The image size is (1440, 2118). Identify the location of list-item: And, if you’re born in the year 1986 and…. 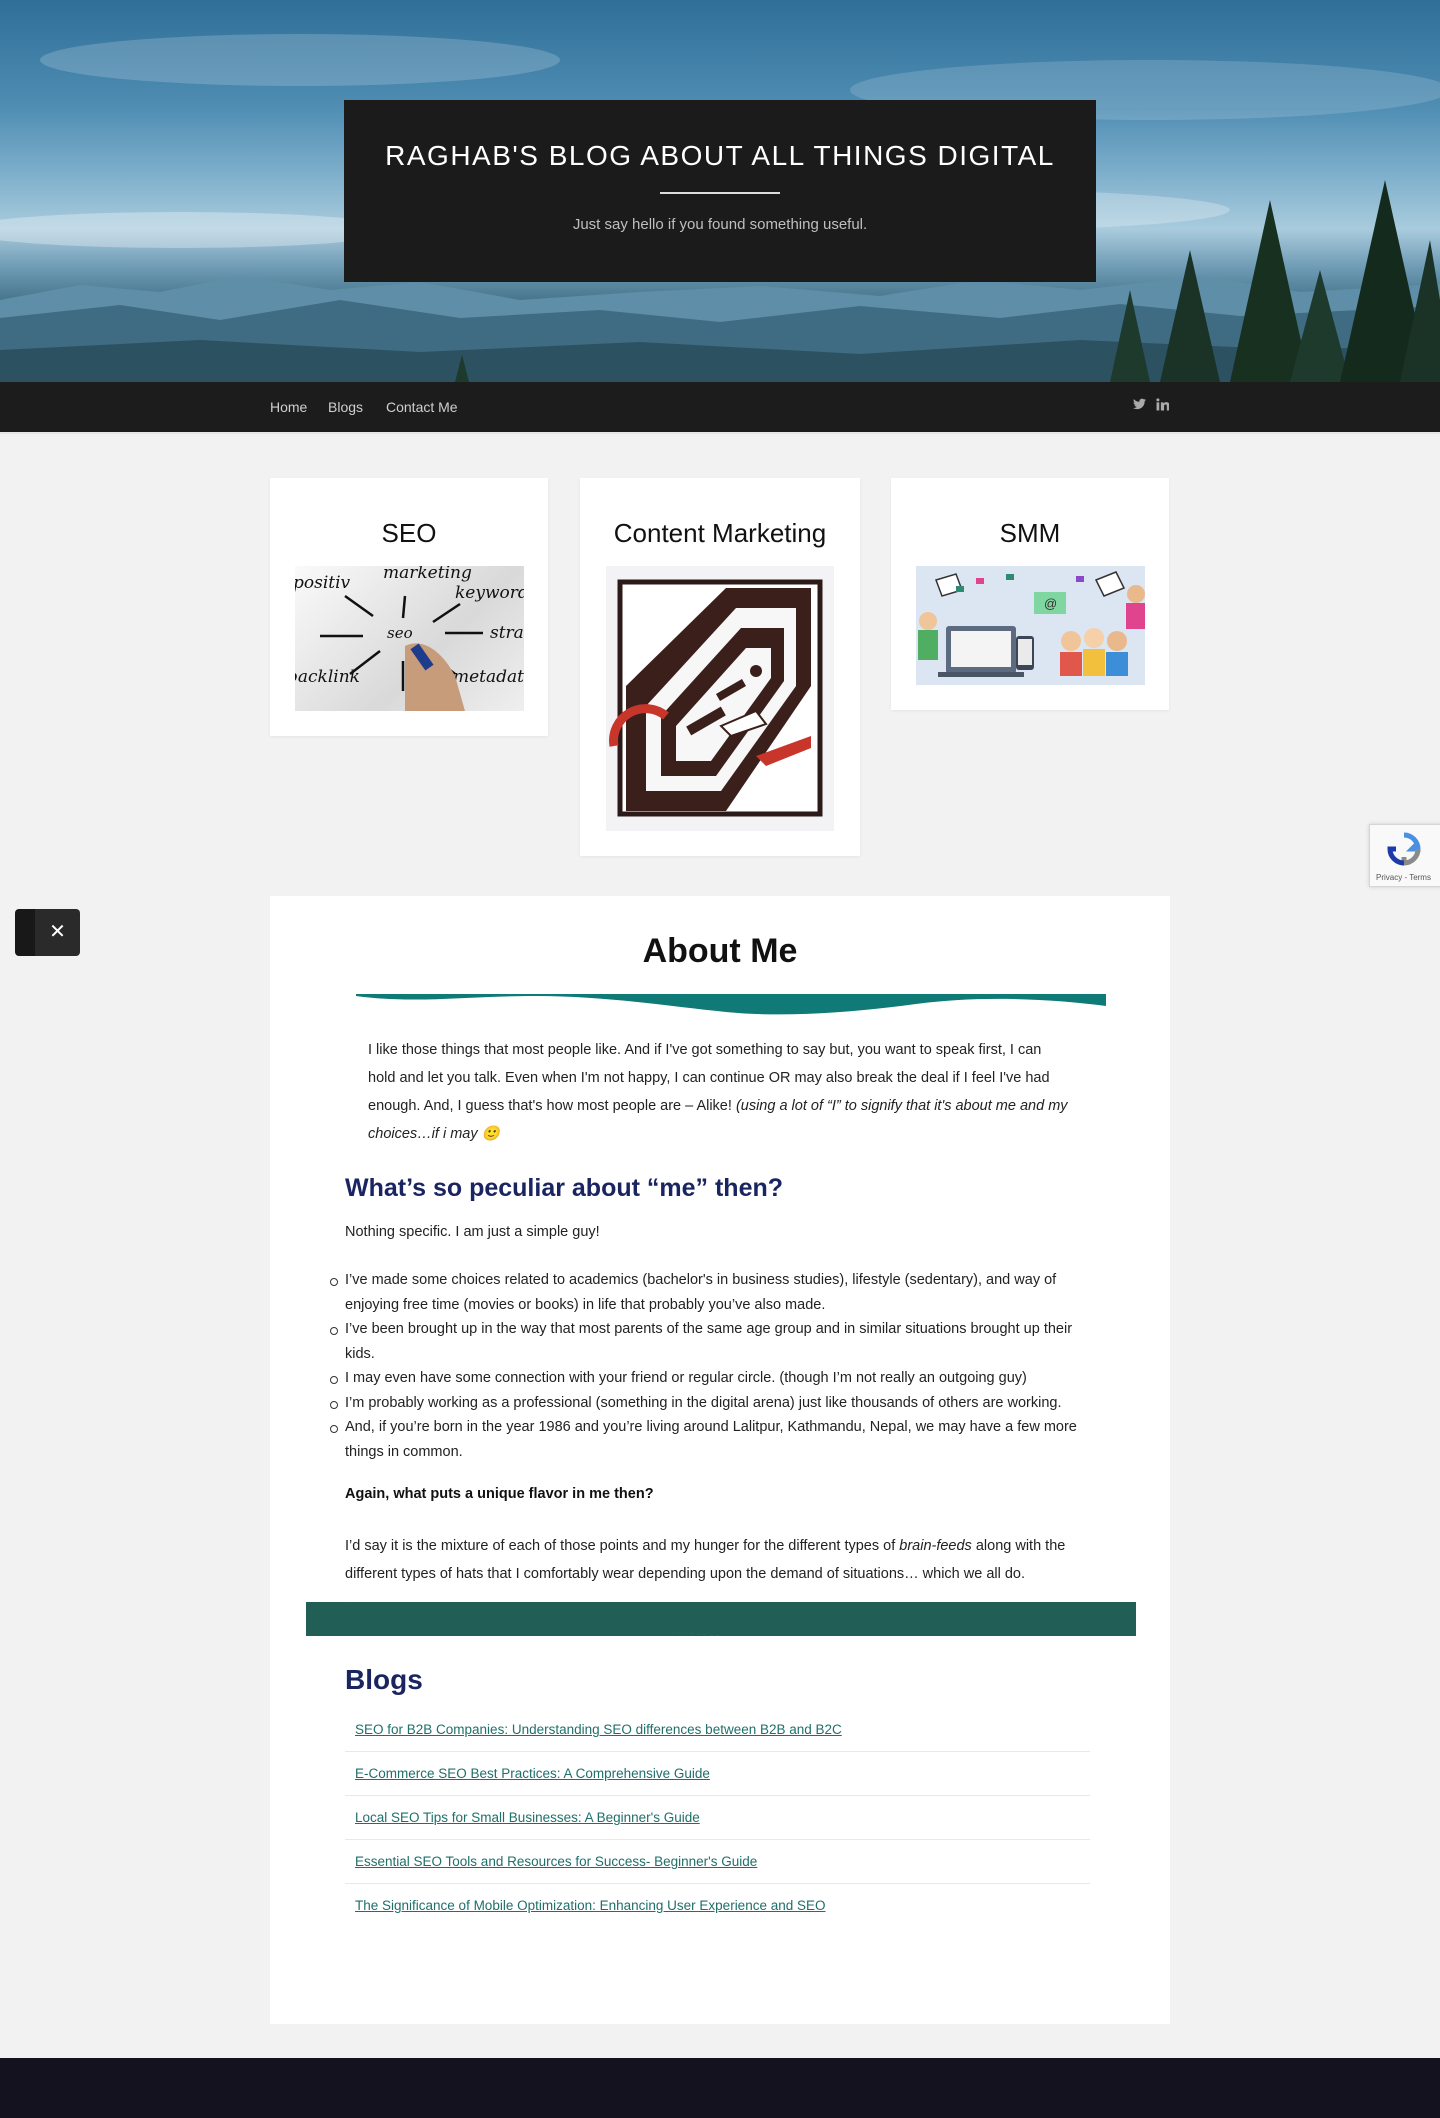
(713, 1439).